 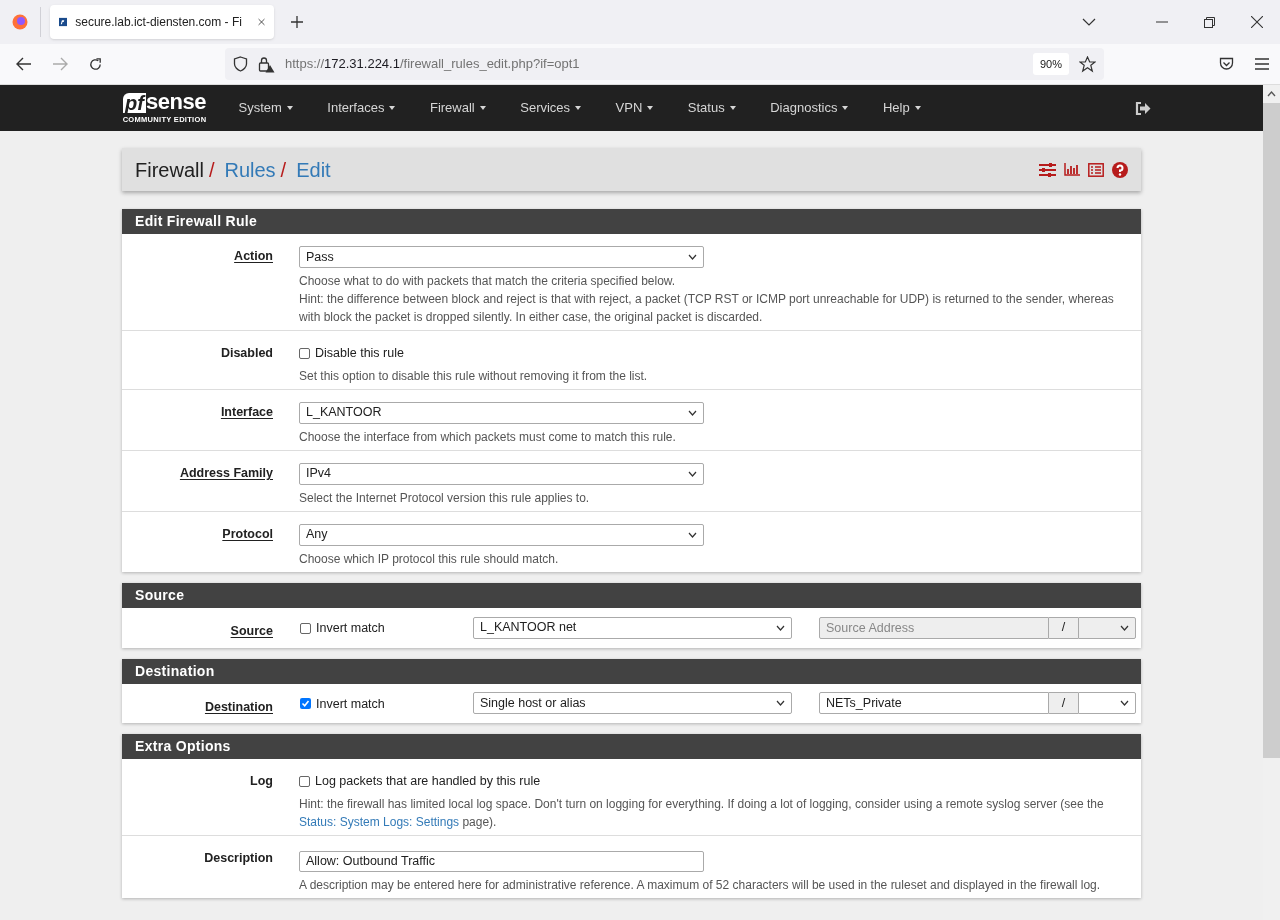 I want to click on checkbox-label: Disable this rule, so click(x=359, y=353).